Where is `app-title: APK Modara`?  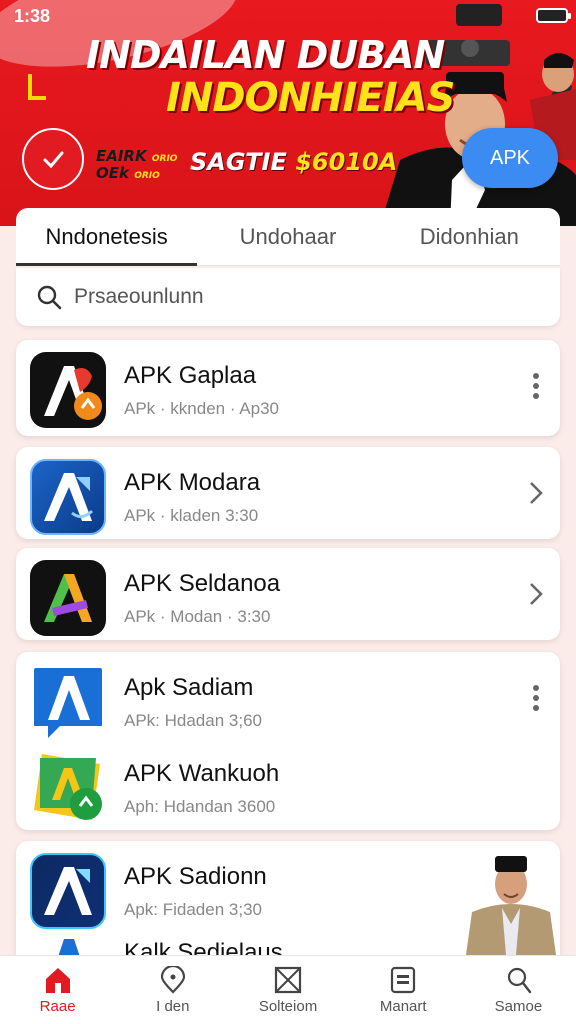 app-title: APK Modara is located at coordinates (192, 482).